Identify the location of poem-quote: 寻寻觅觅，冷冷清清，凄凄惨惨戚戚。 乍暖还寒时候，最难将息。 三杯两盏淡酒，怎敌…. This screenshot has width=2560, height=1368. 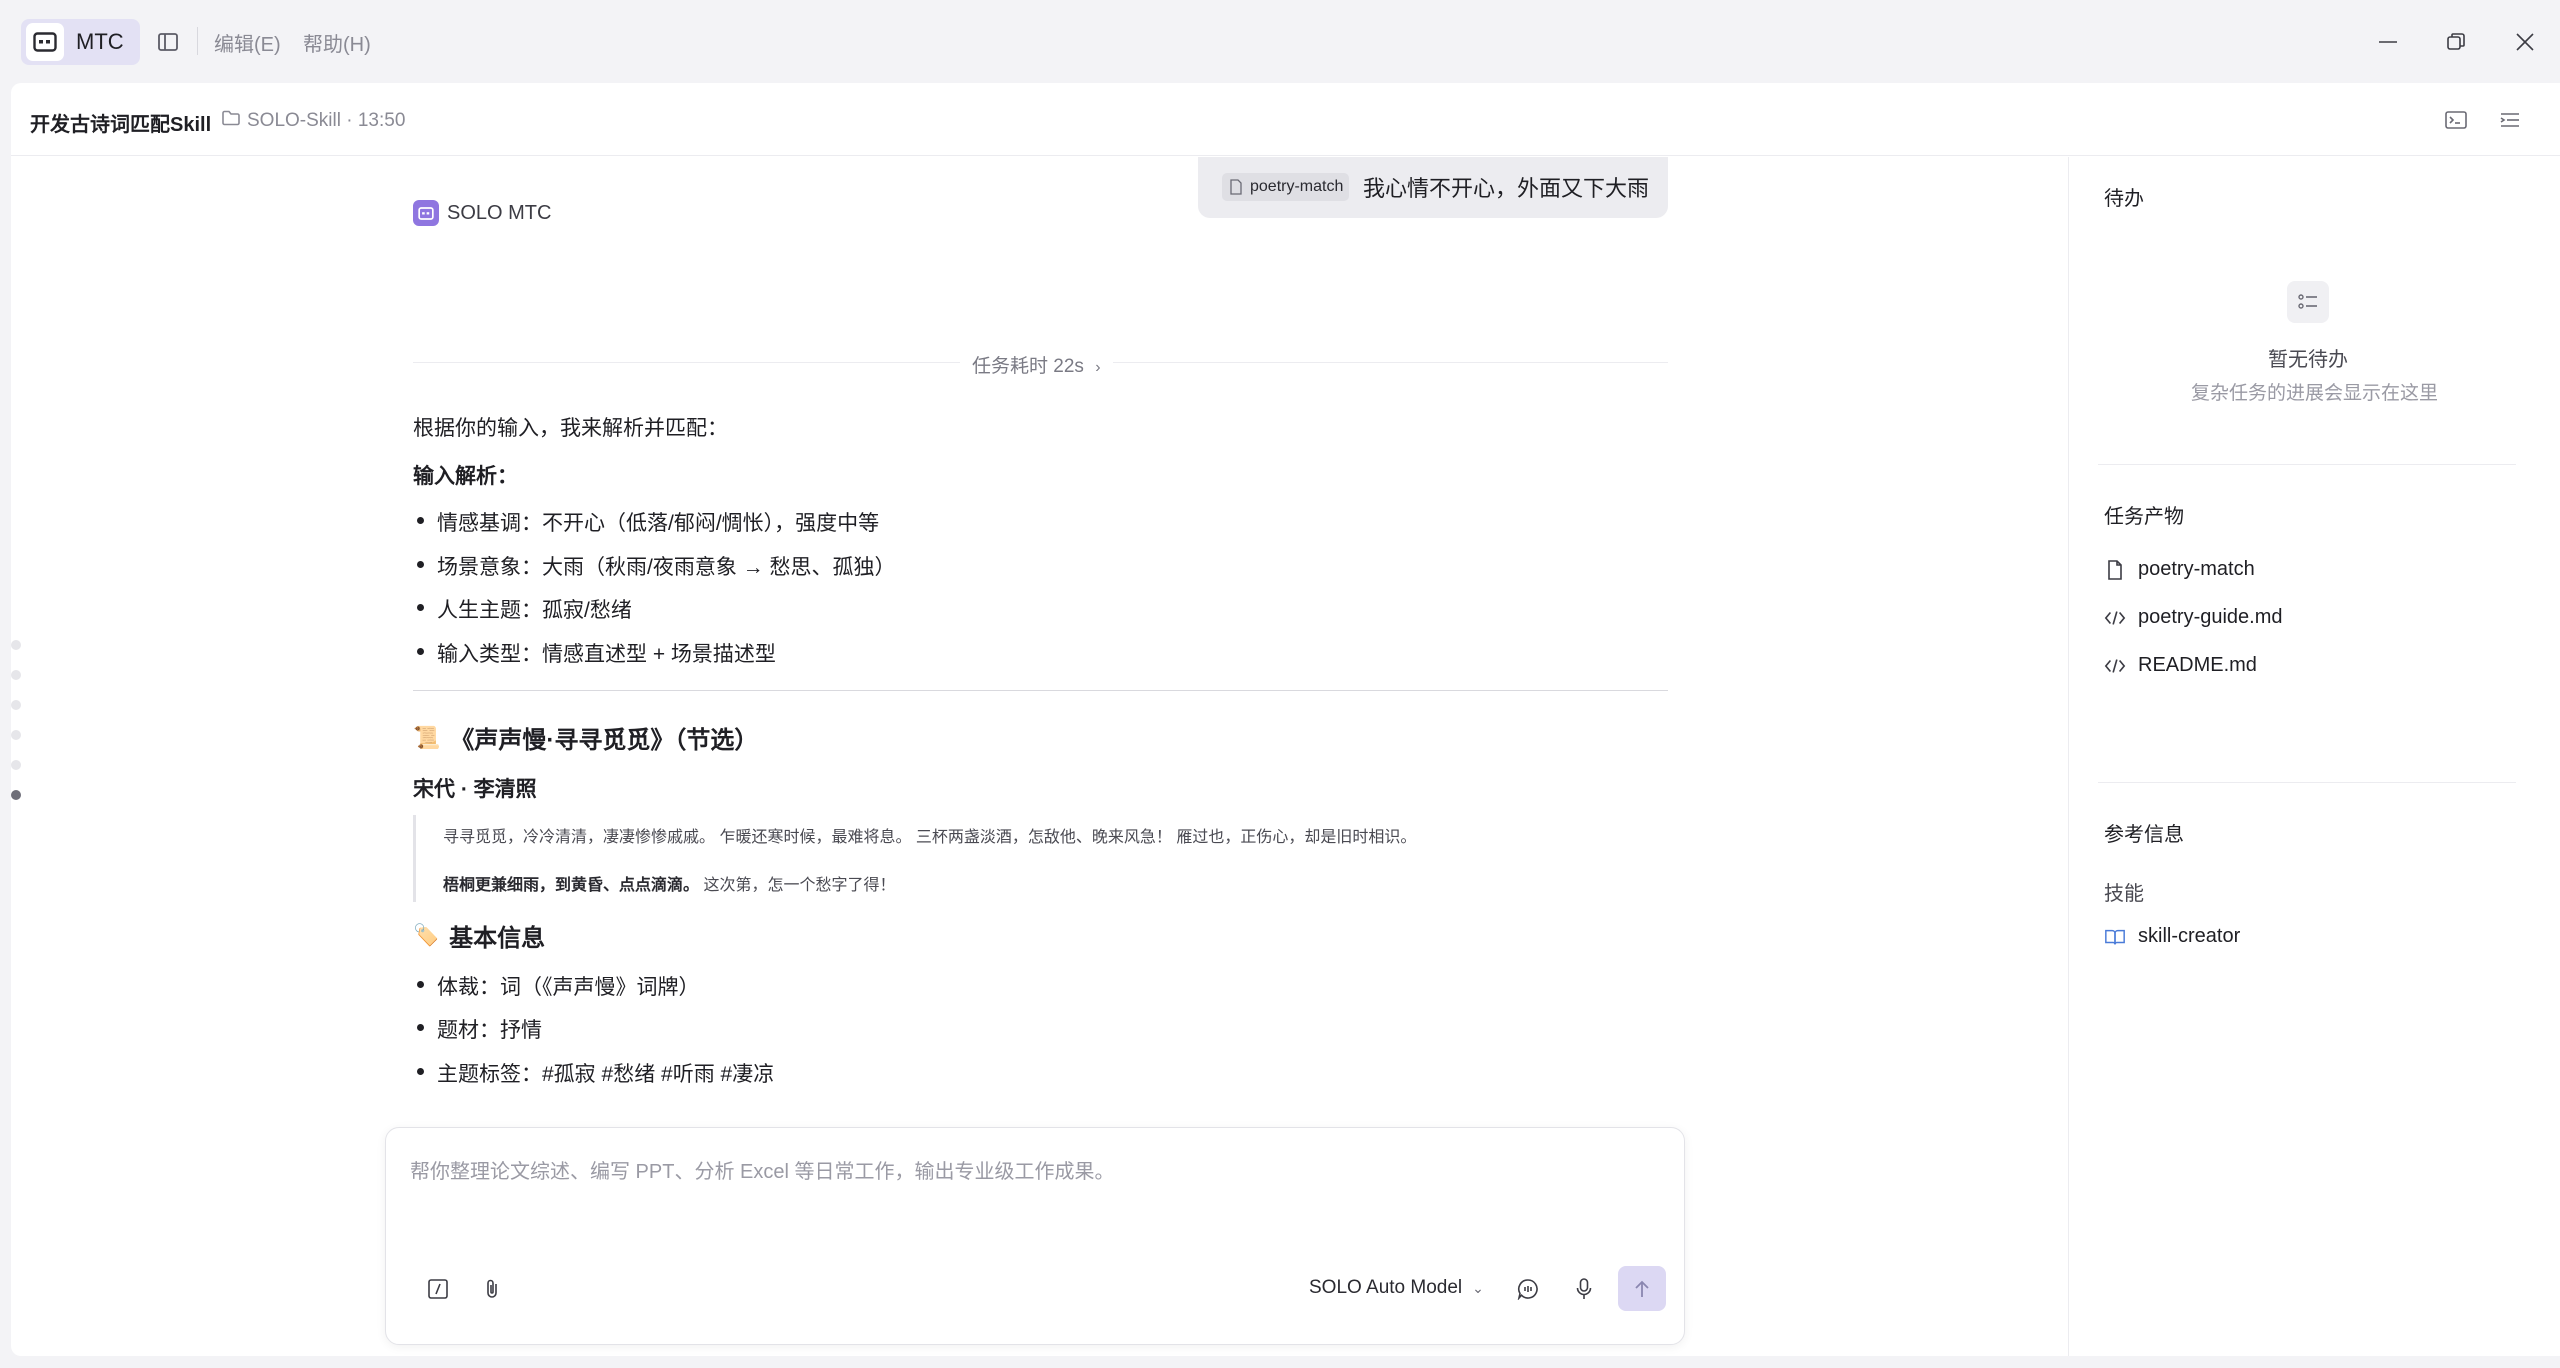
(1040, 858).